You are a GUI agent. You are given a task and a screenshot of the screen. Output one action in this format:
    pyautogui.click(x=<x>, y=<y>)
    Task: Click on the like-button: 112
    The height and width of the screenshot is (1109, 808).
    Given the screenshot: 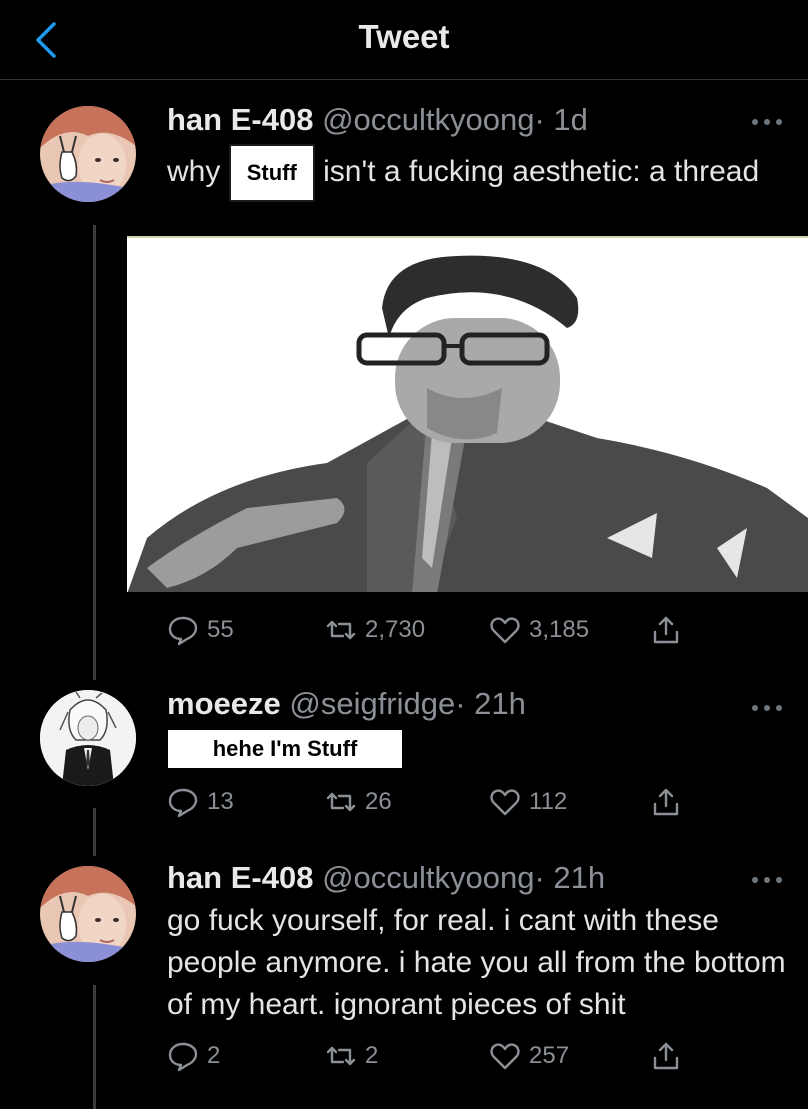 What is the action you would take?
    pyautogui.click(x=528, y=802)
    